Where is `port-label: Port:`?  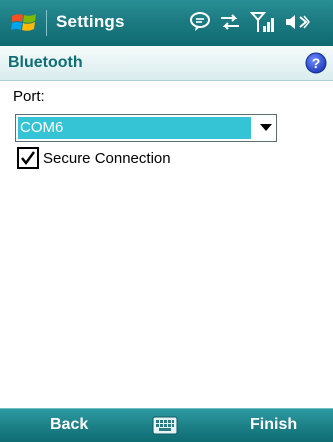
port-label: Port: is located at coordinates (29, 96).